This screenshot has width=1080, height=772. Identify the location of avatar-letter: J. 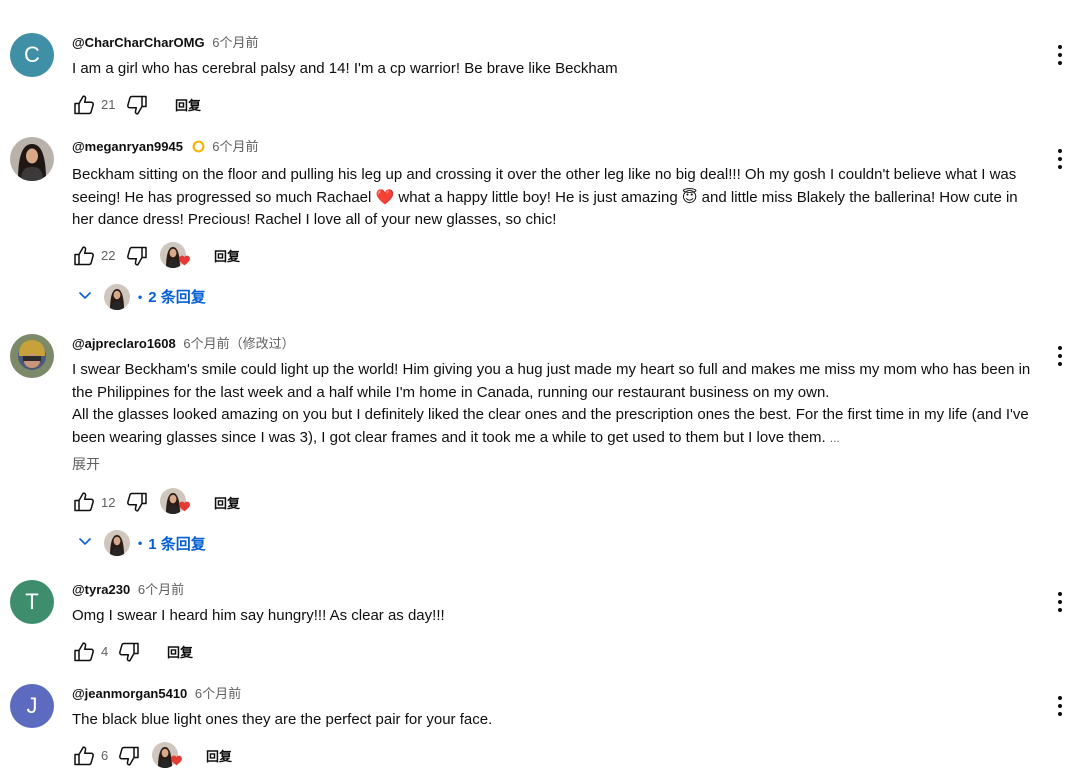
(32, 705).